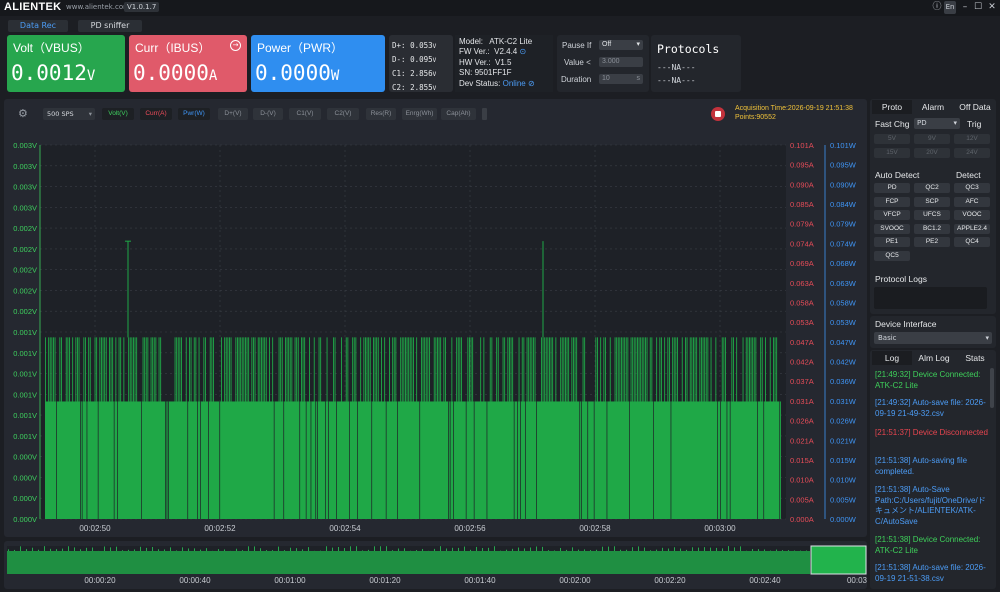 This screenshot has height=592, width=1000. What do you see at coordinates (933, 107) in the screenshot?
I see `tab-alarm: Alarm` at bounding box center [933, 107].